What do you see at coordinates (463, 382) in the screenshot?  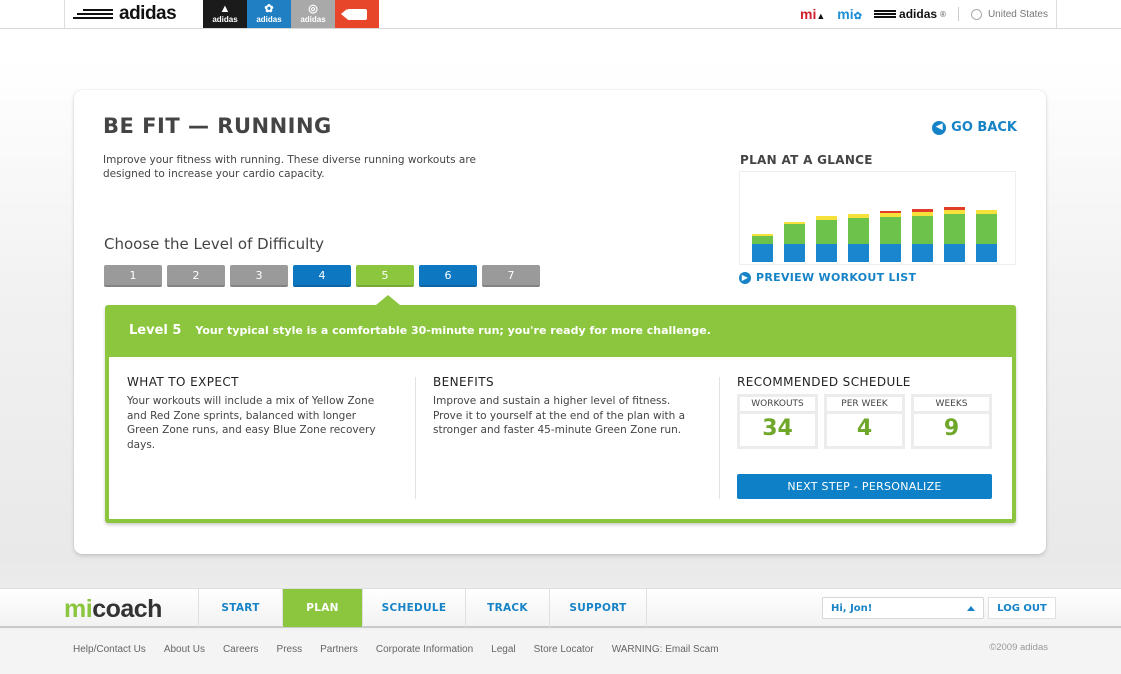 I see `benefits-heading: BENEFITS` at bounding box center [463, 382].